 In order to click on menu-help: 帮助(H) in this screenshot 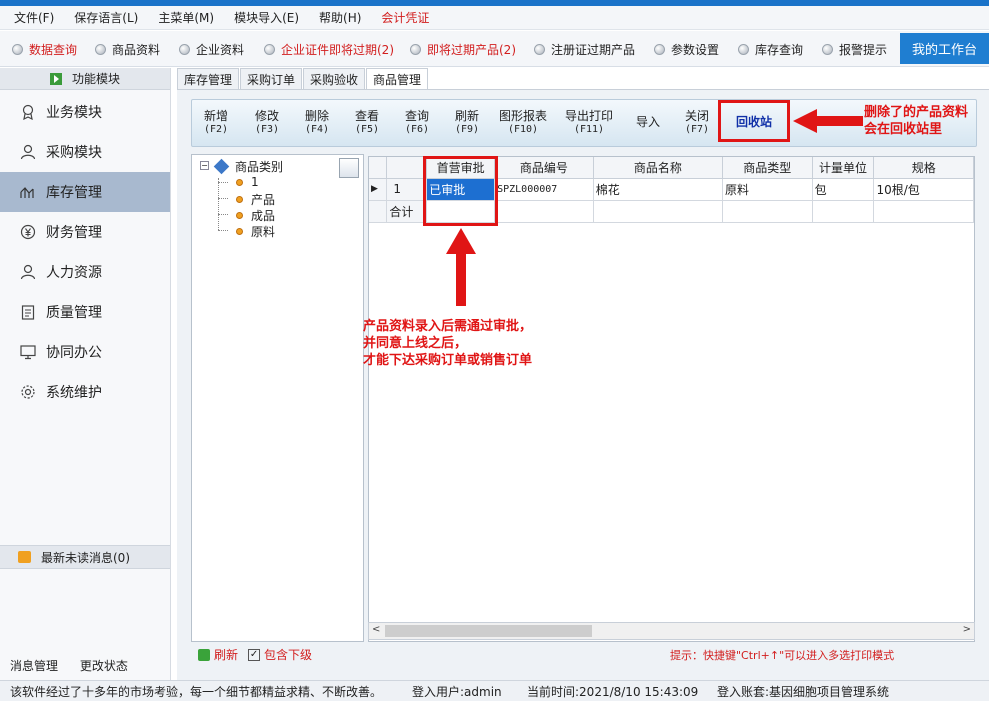, I will do `click(340, 17)`.